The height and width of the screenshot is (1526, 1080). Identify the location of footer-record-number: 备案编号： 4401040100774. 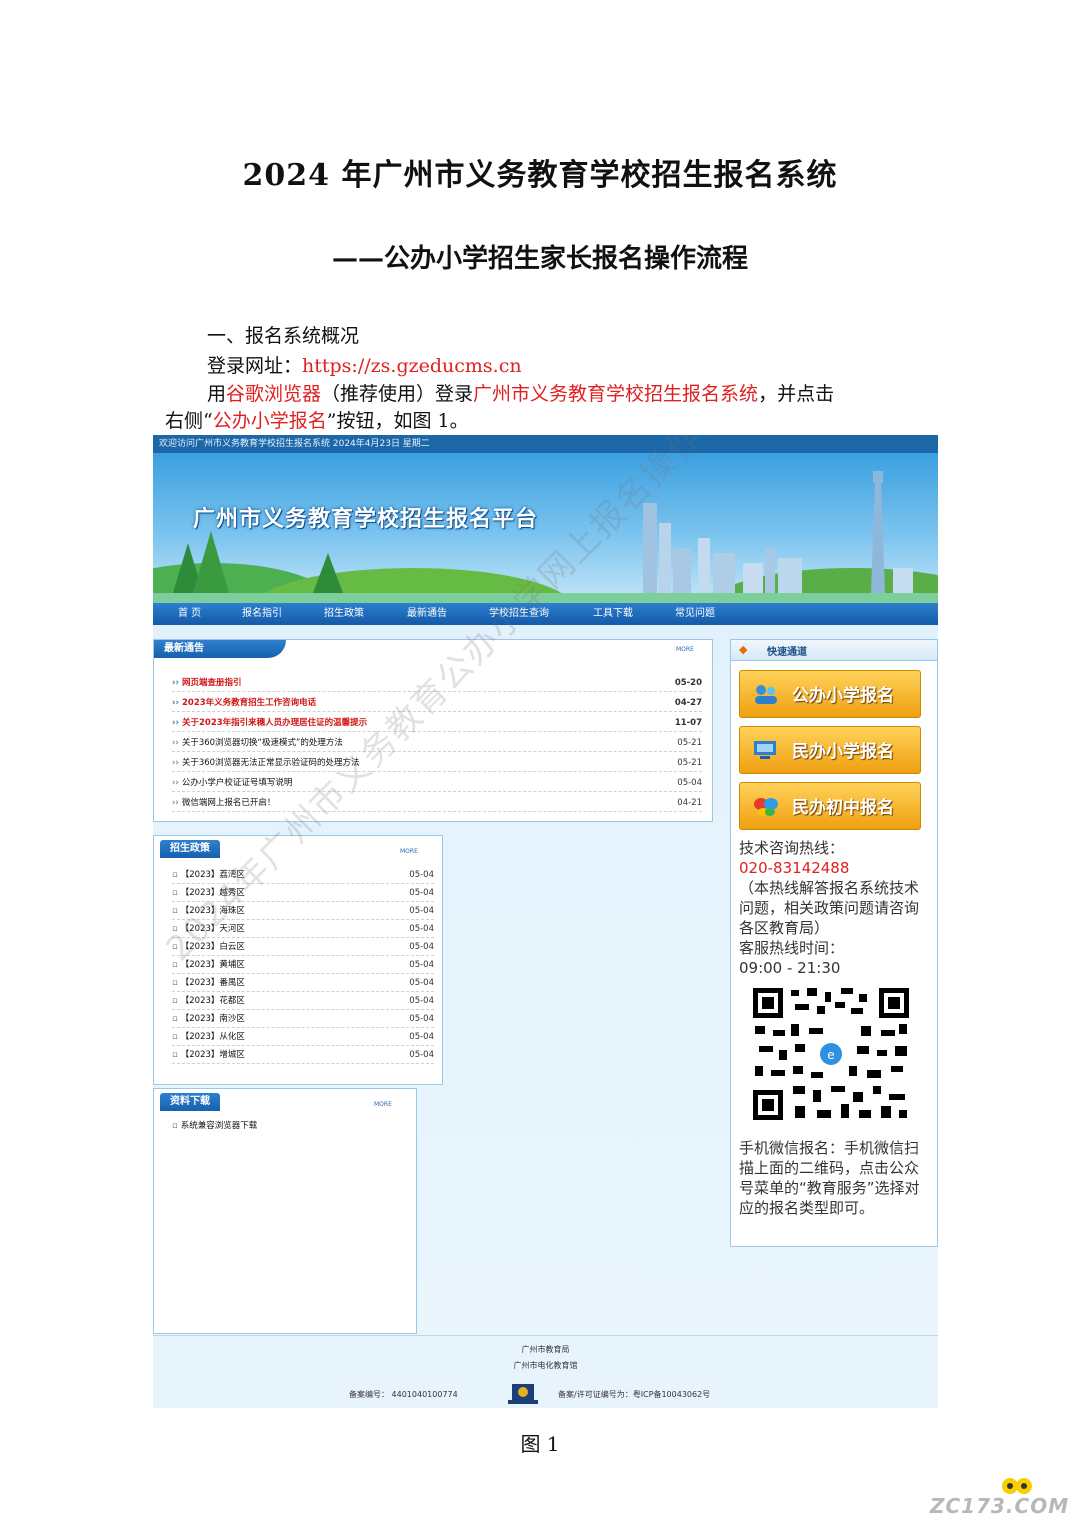
(403, 1394).